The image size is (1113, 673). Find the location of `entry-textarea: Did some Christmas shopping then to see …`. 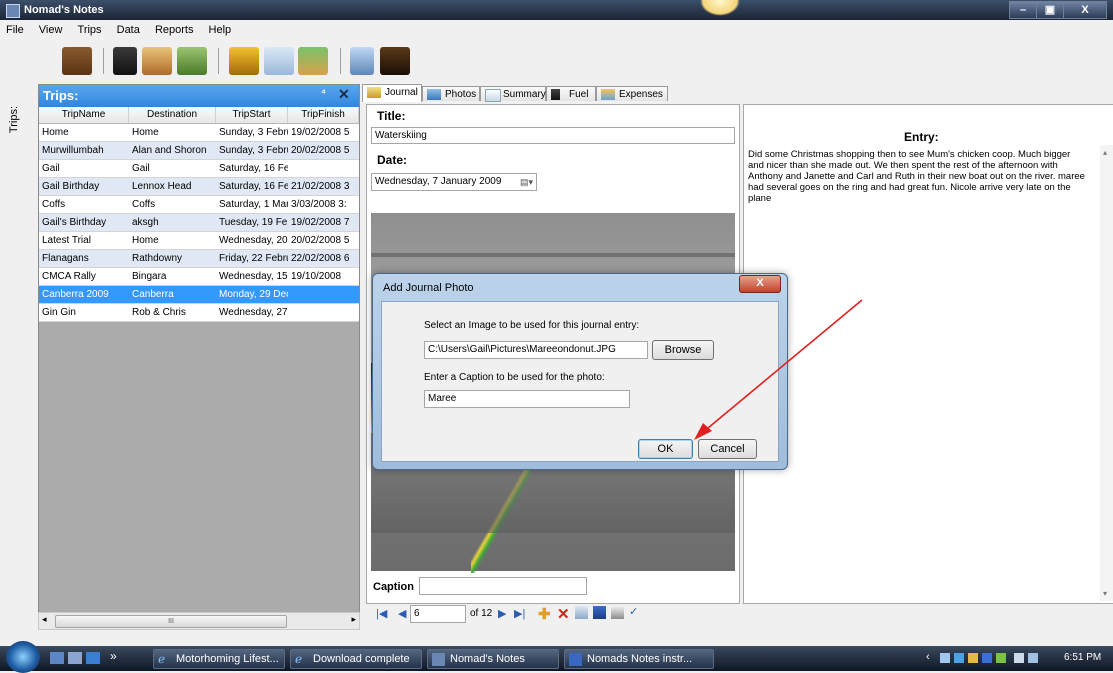

entry-textarea: Did some Christmas shopping then to see … is located at coordinates (917, 176).